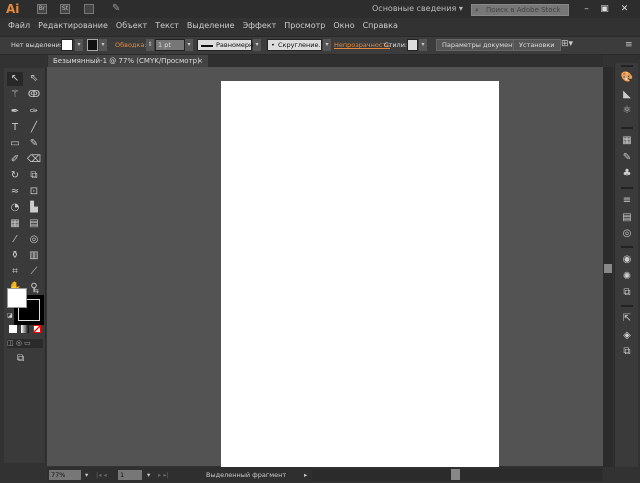  Describe the element at coordinates (604, 9) in the screenshot. I see `maximize-button: ▣` at that location.